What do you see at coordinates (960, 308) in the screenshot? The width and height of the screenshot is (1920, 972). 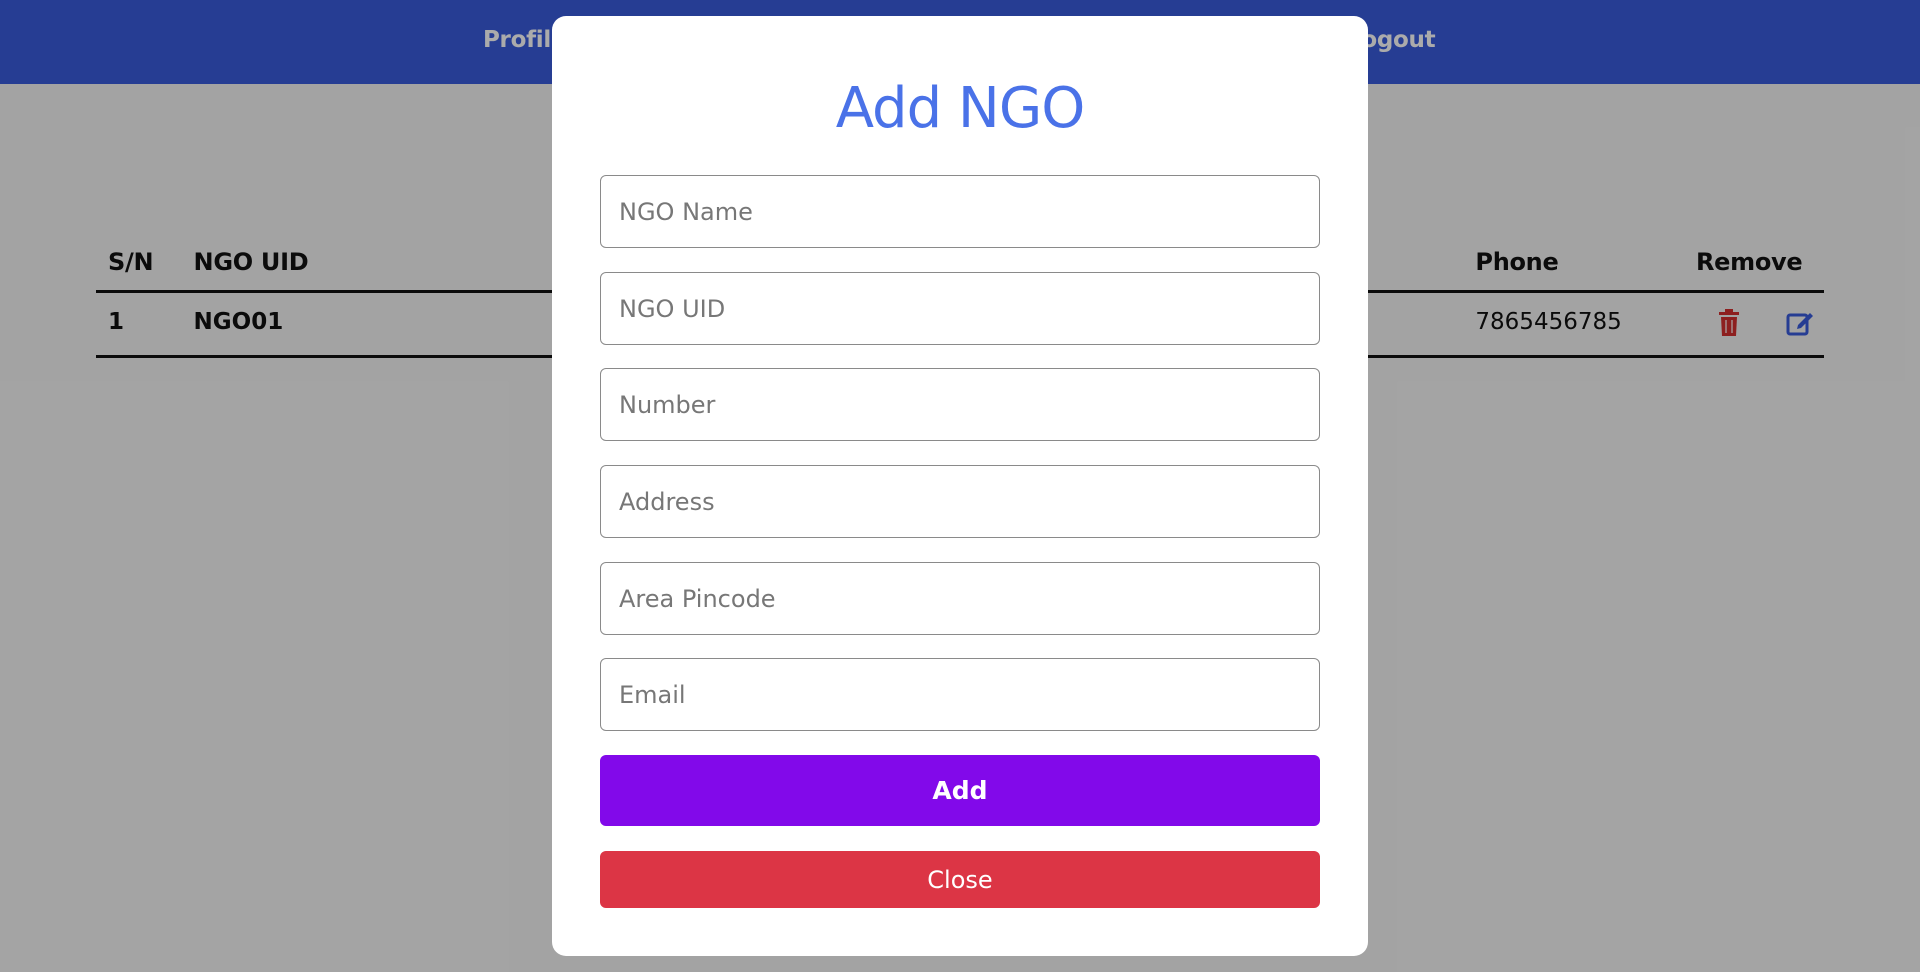 I see `ngo-uid-input` at bounding box center [960, 308].